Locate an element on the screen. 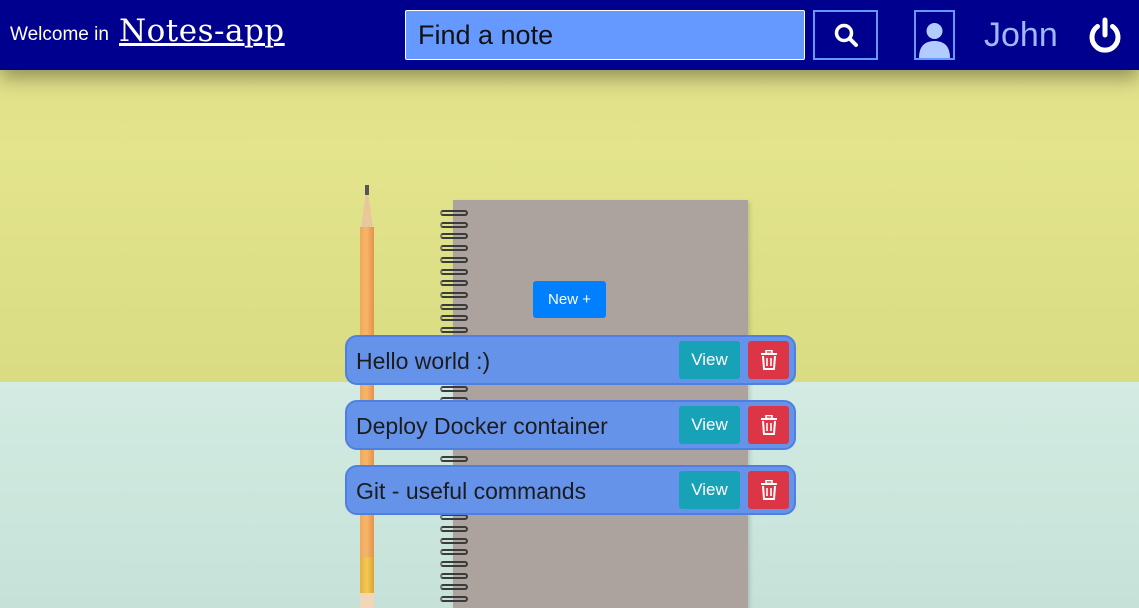  new-note-button: New + is located at coordinates (569, 299).